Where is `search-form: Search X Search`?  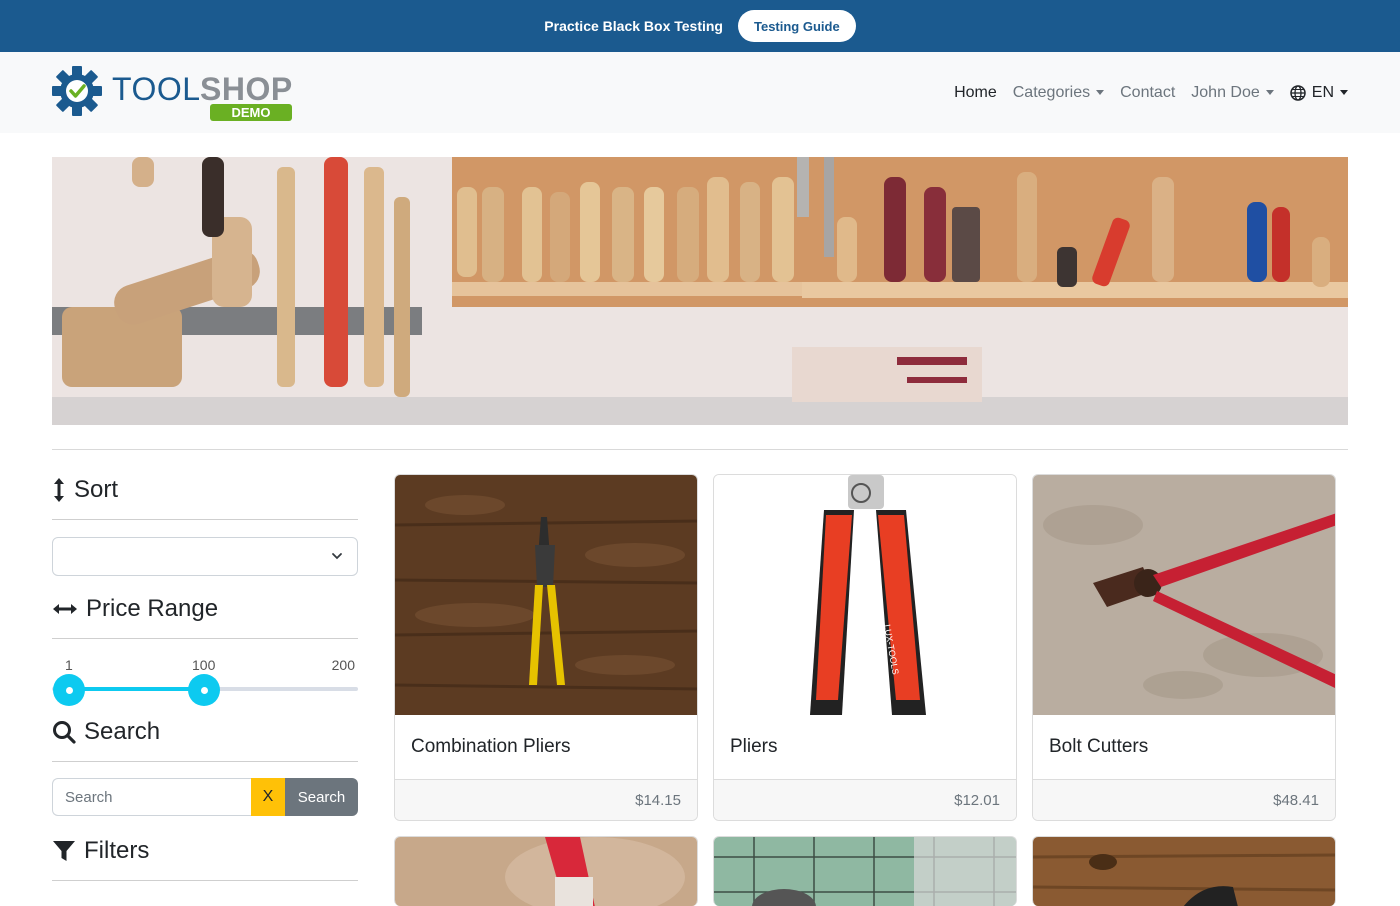 search-form: Search X Search is located at coordinates (205, 797).